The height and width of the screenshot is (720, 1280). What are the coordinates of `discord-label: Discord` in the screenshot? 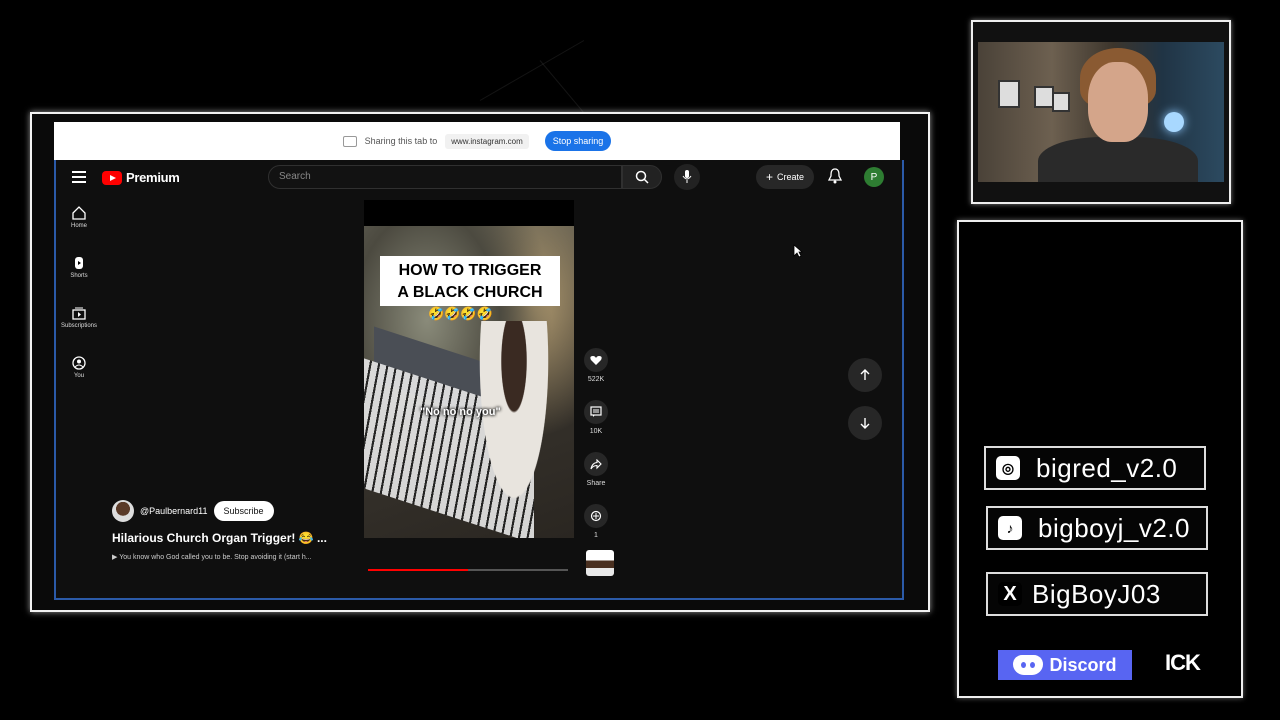 It's located at (1083, 664).